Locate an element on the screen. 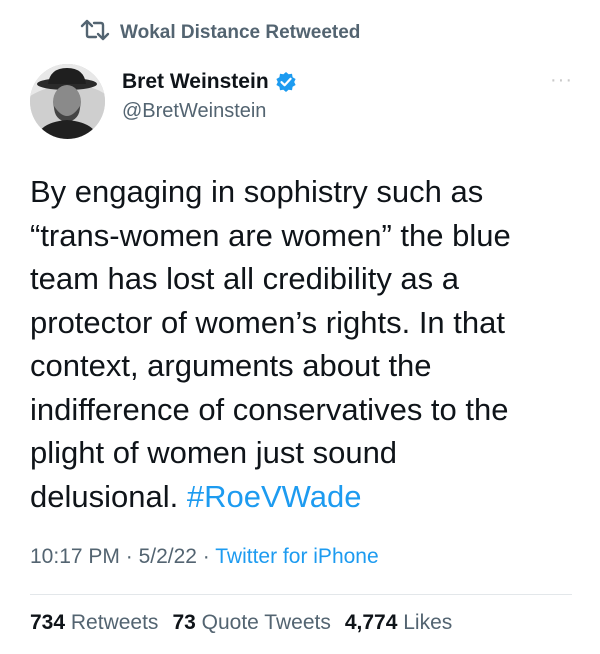 This screenshot has height=654, width=600. retweets-stat: 734 Retweets is located at coordinates (94, 623).